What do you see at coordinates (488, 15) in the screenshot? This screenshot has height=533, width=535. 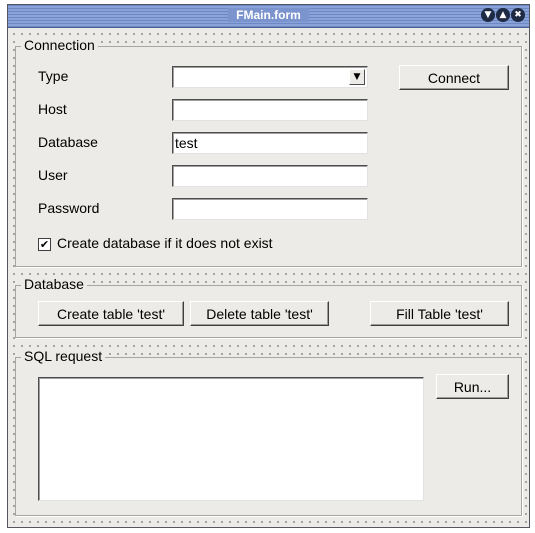 I see `minimize-icon: ▼` at bounding box center [488, 15].